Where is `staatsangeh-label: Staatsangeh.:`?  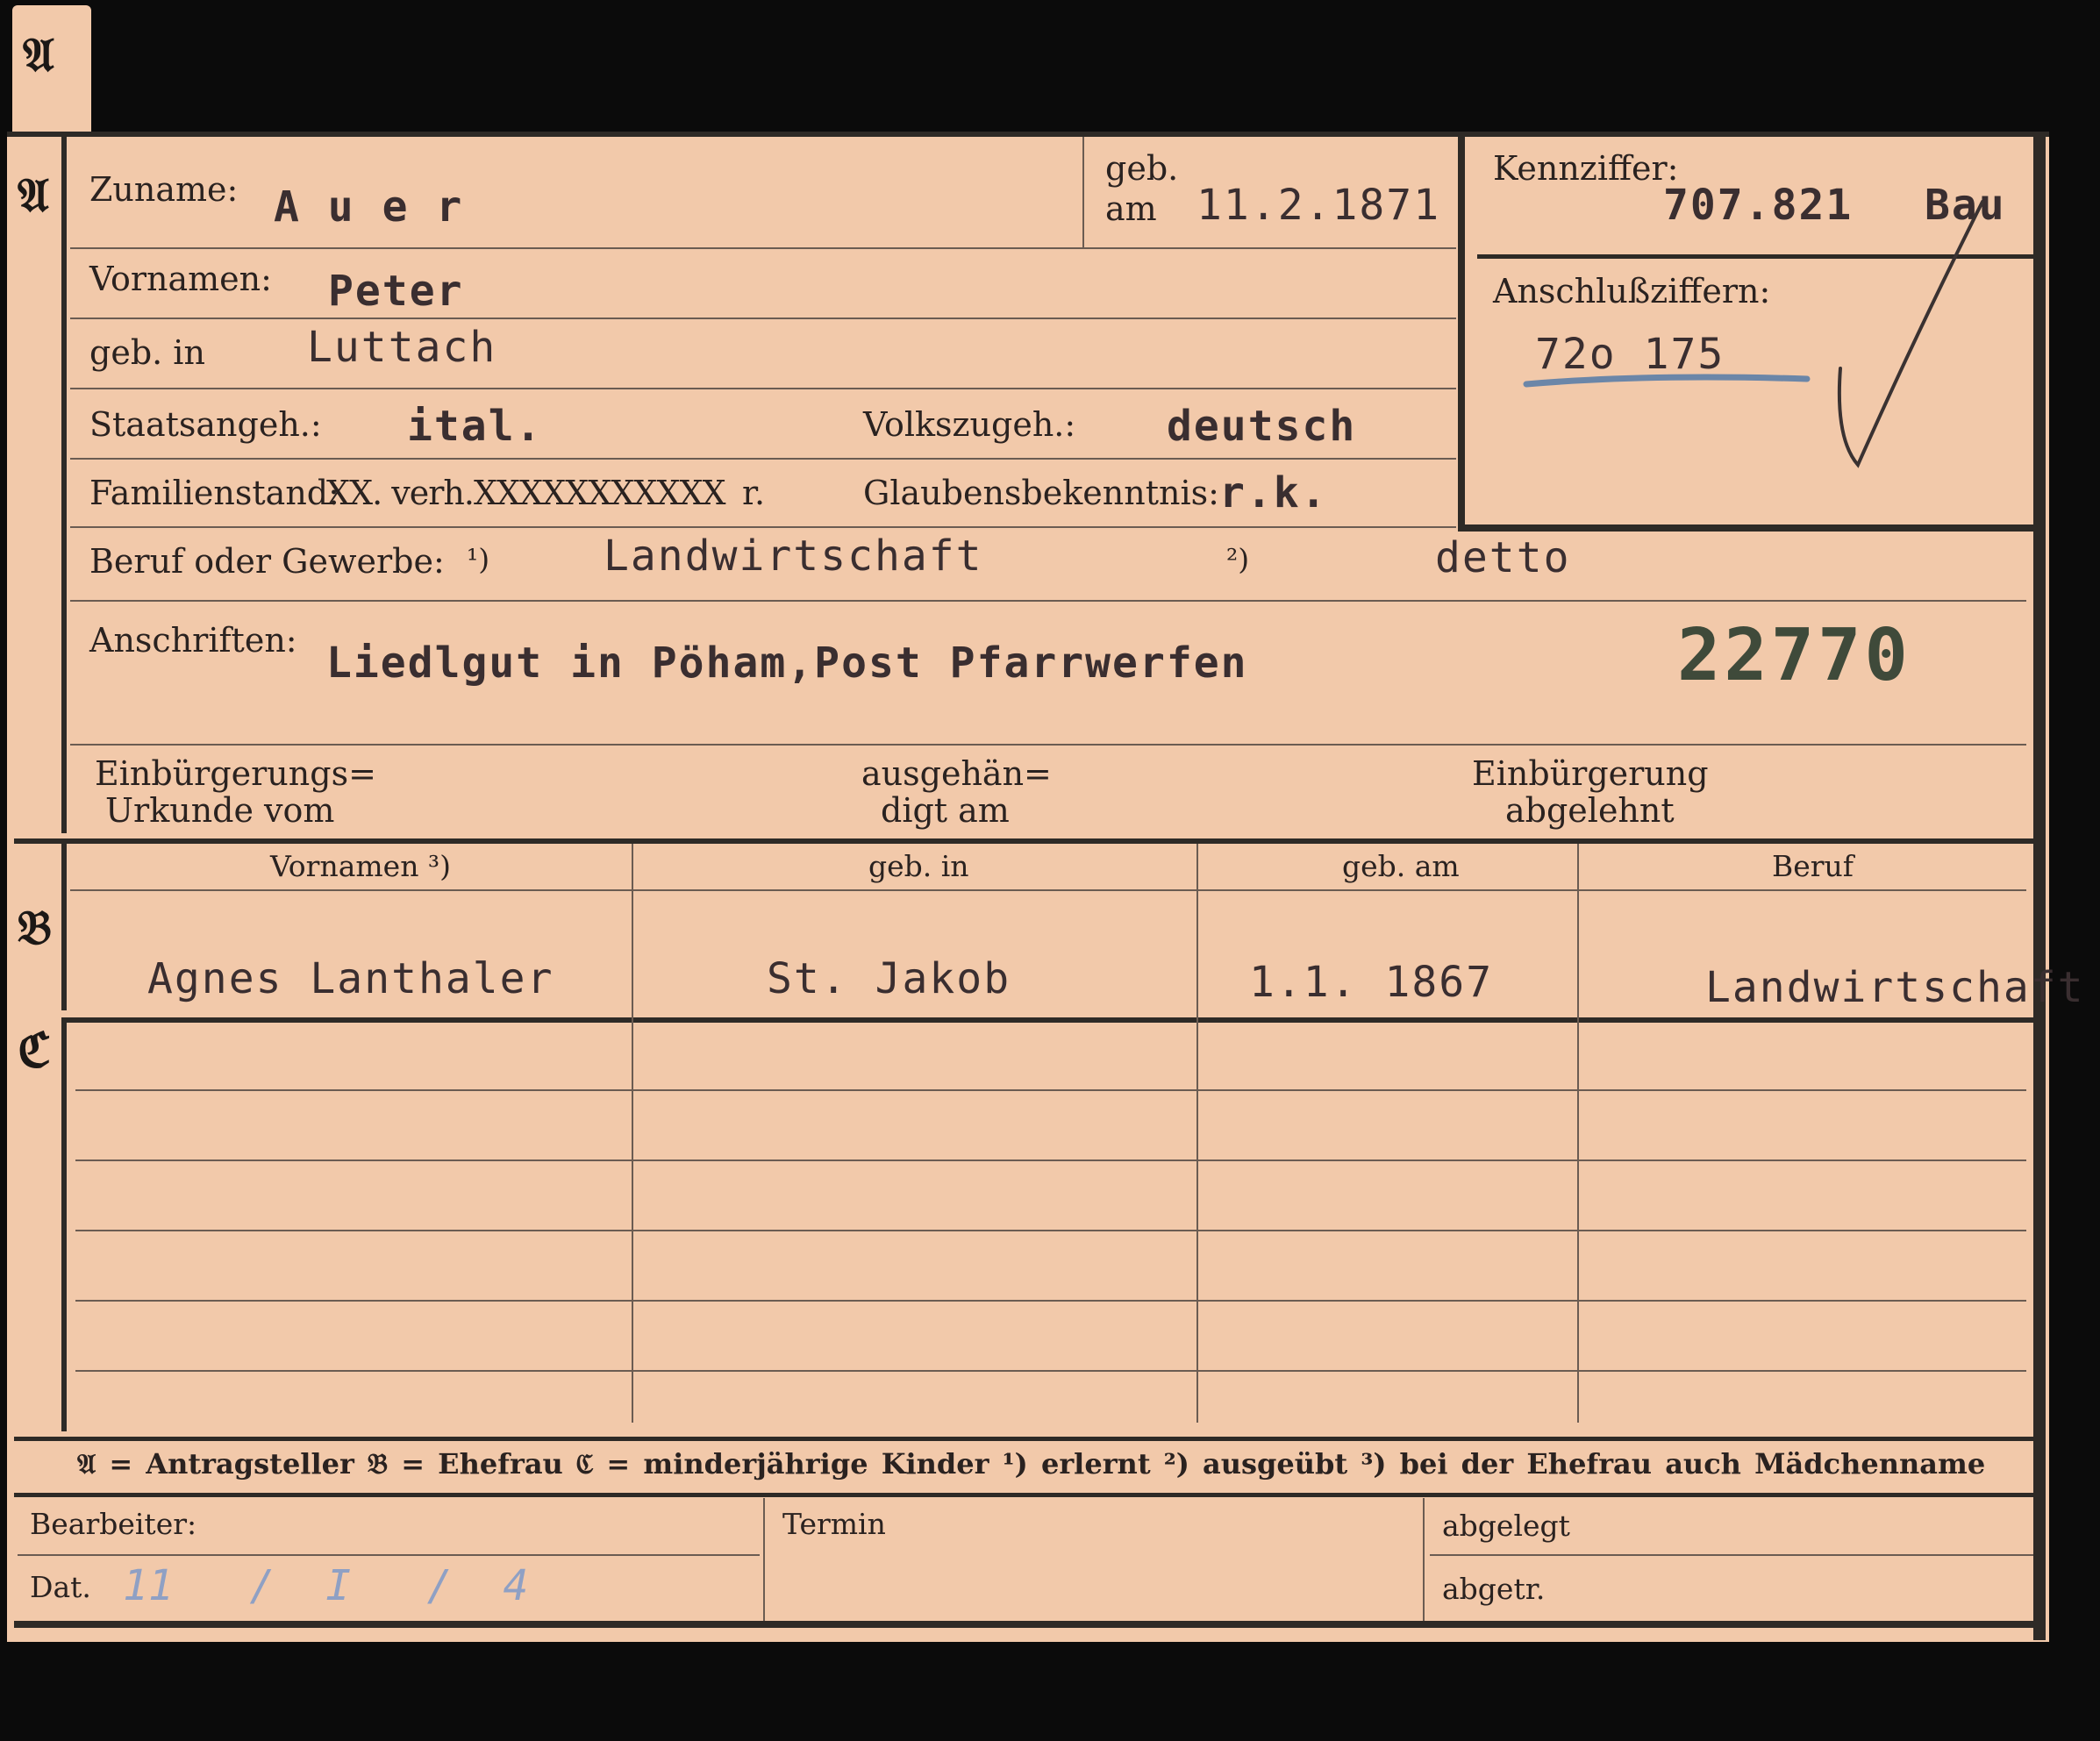 staatsangeh-label: Staatsangeh.: is located at coordinates (205, 424).